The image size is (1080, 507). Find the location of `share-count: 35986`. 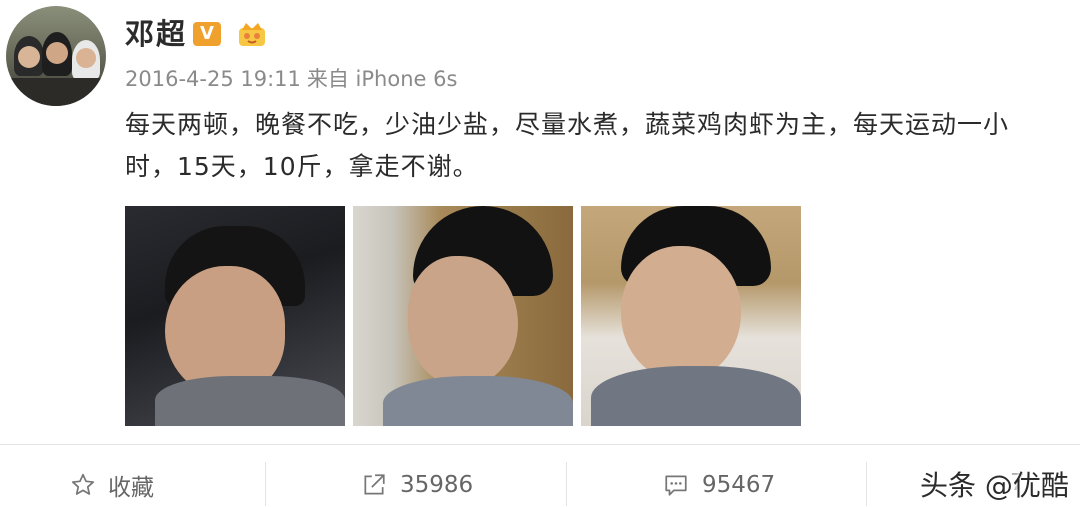

share-count: 35986 is located at coordinates (437, 485).